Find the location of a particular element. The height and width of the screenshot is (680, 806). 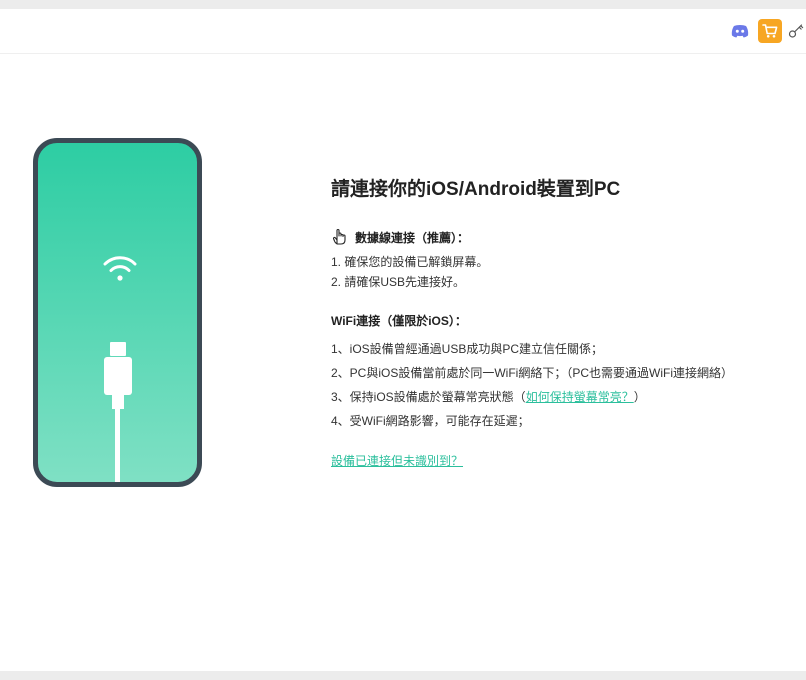

cart-icon is located at coordinates (770, 31).